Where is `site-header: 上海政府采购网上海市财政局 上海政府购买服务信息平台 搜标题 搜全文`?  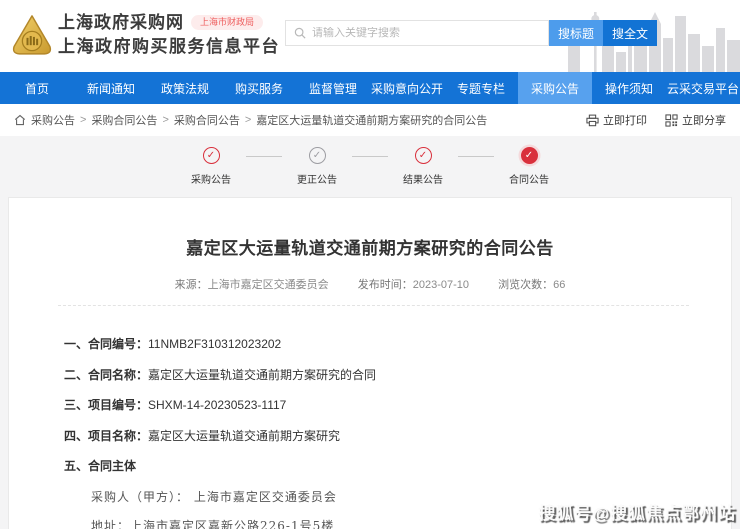 site-header: 上海政府采购网上海市财政局 上海政府购买服务信息平台 搜标题 搜全文 is located at coordinates (370, 36).